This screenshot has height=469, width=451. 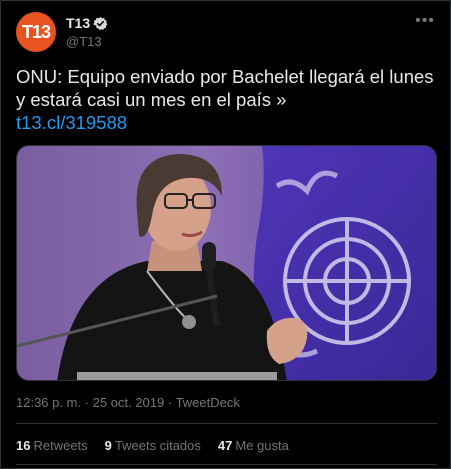 I want to click on avatar-logo-text: T13, so click(x=36, y=31).